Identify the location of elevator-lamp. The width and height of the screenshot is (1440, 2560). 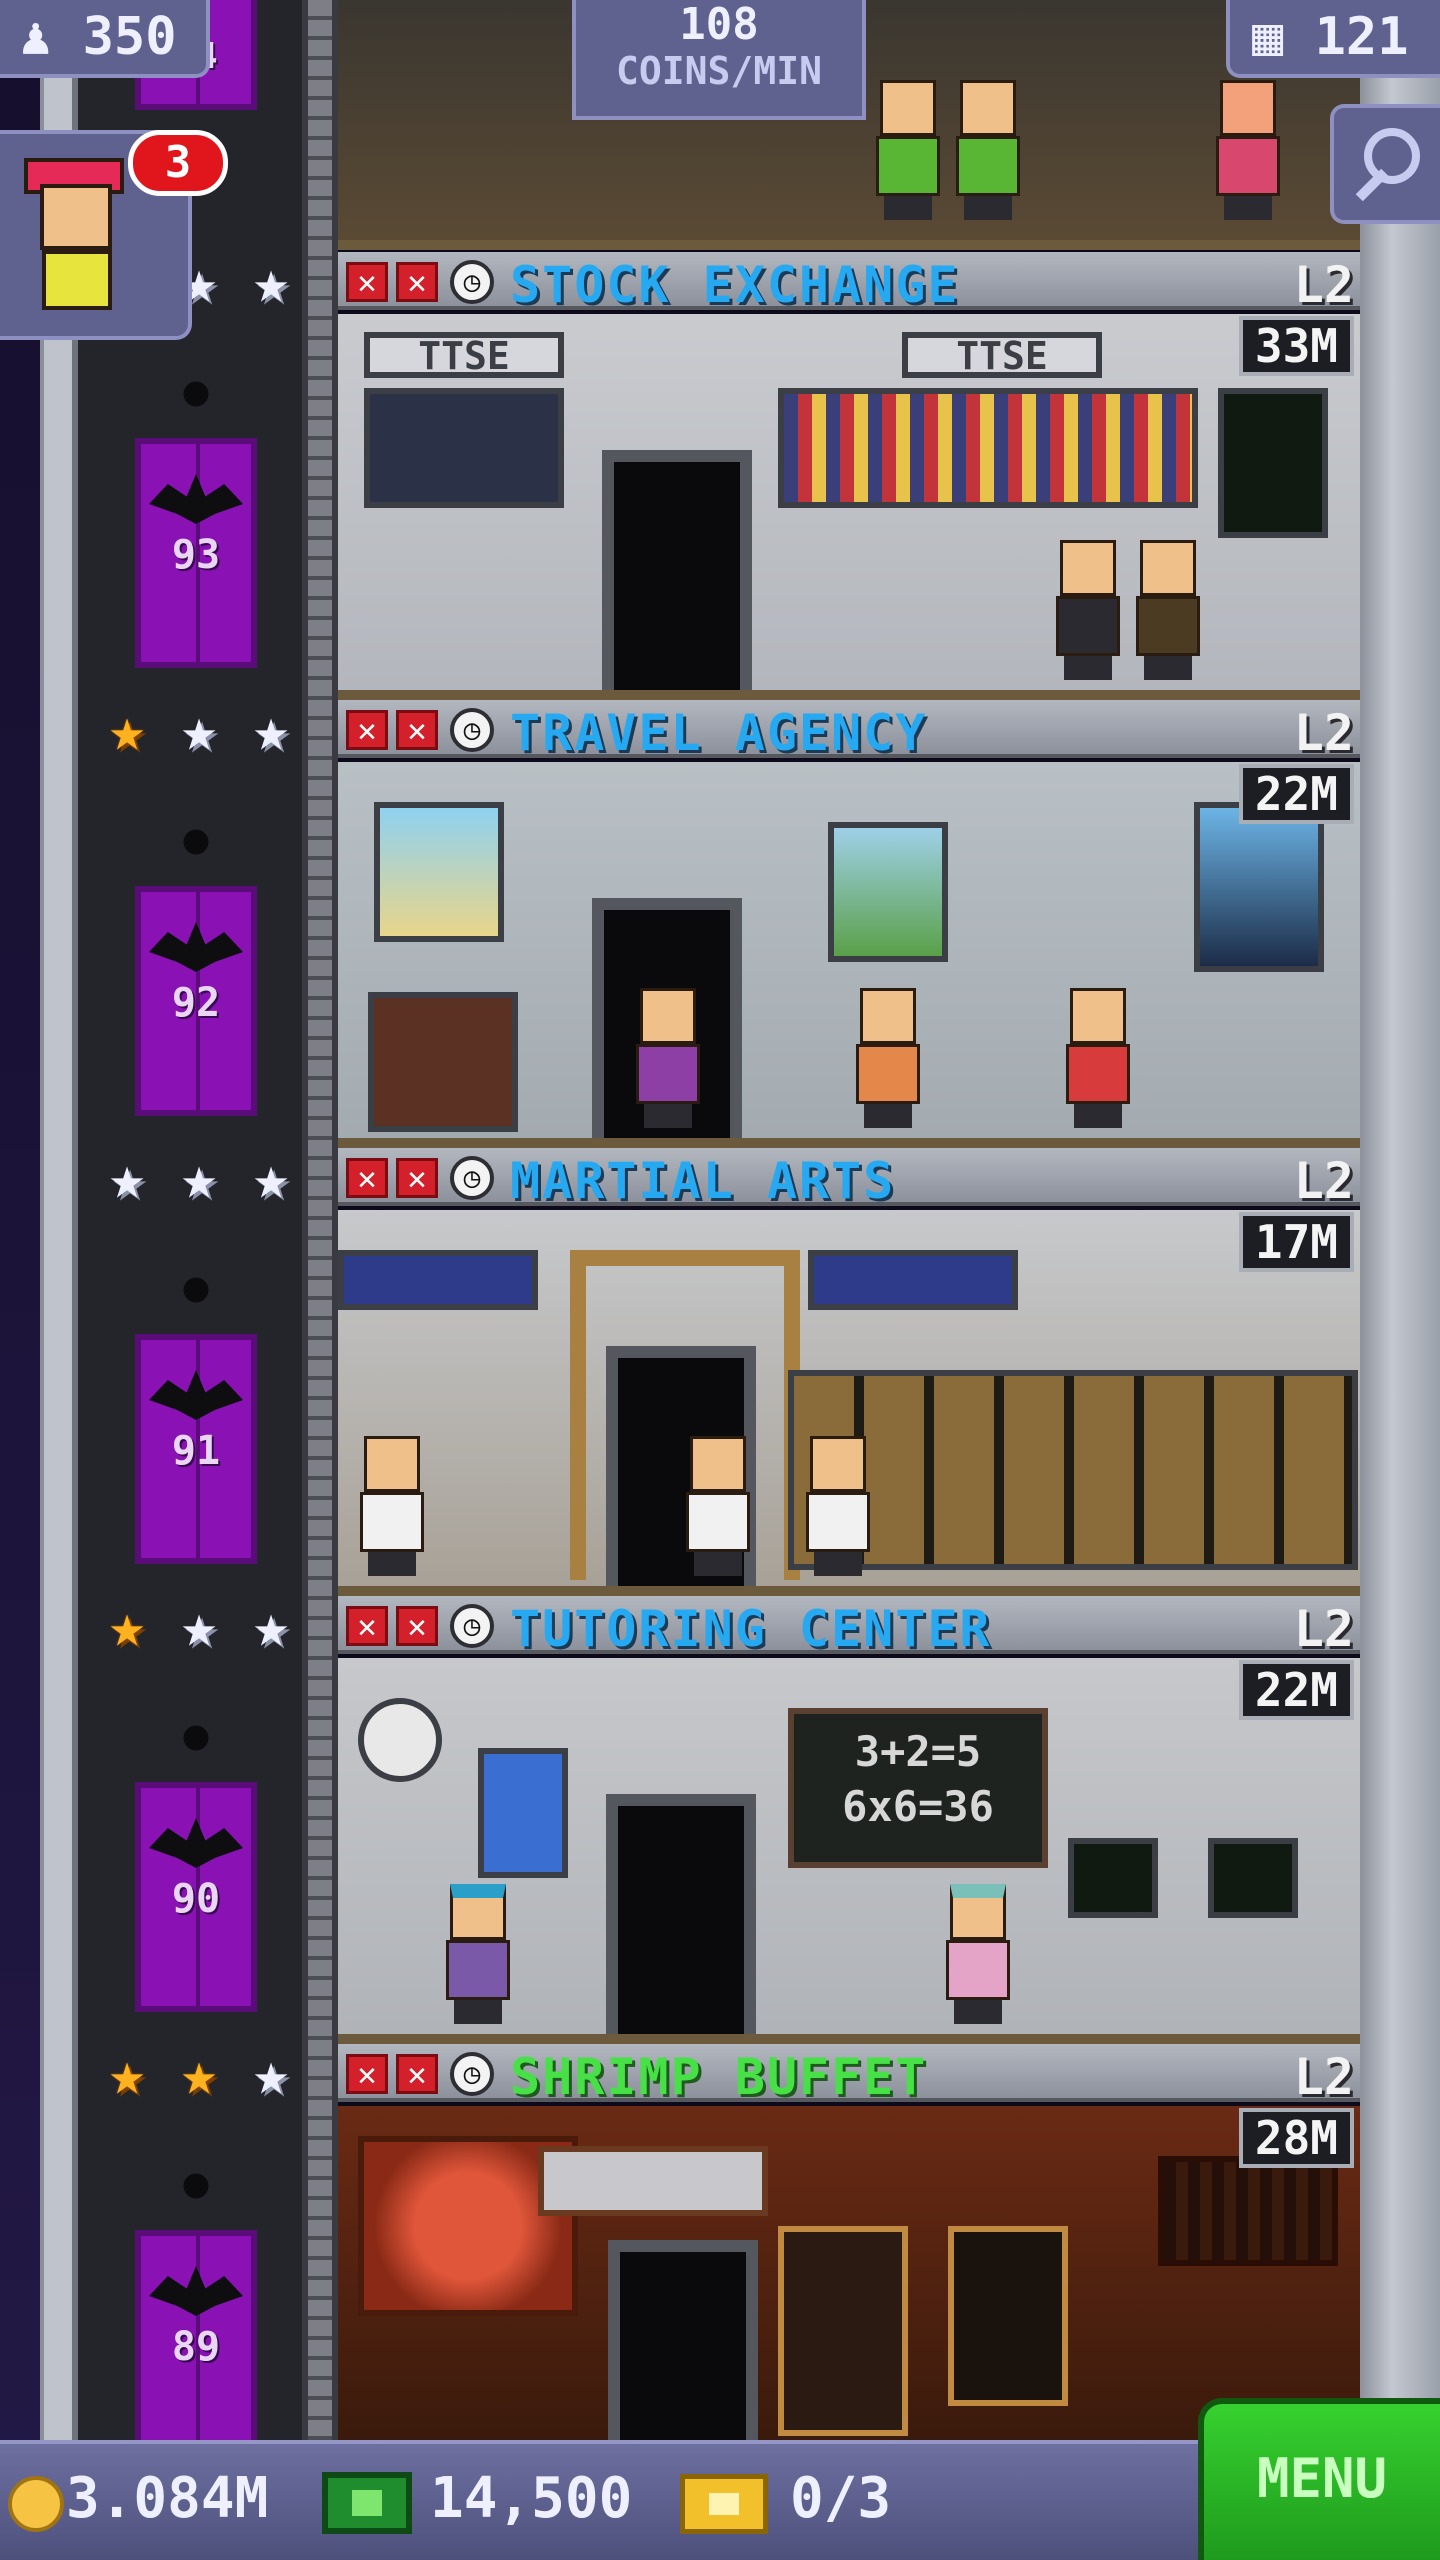
(196, 848).